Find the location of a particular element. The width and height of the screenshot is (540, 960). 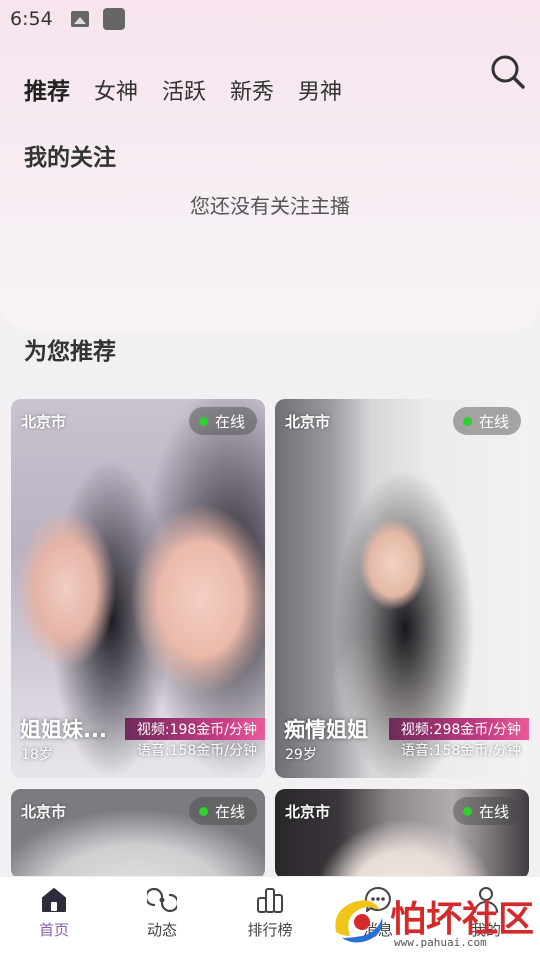

category-tabs: 推荐 女神 活跃 新秀 男神 is located at coordinates (195, 89).